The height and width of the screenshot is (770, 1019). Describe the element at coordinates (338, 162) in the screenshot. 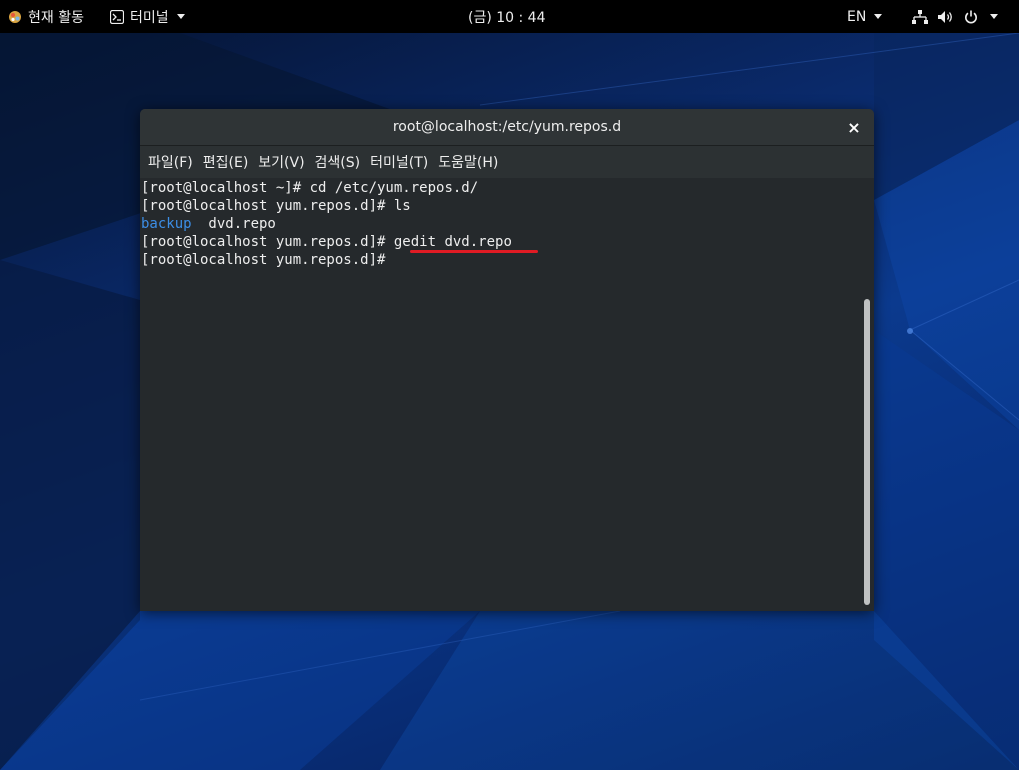

I see `menu-search: 검색(S)` at that location.